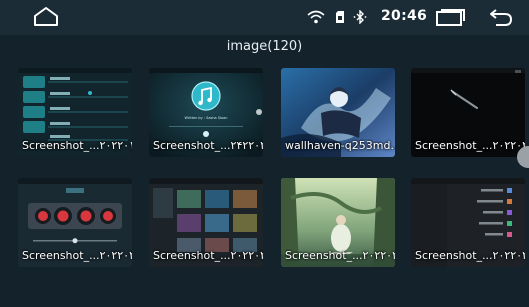 This screenshot has height=307, width=529. What do you see at coordinates (77, 145) in the screenshot?
I see `image-caption: Screenshot_...۲۰۲۲۰۱۲۱` at bounding box center [77, 145].